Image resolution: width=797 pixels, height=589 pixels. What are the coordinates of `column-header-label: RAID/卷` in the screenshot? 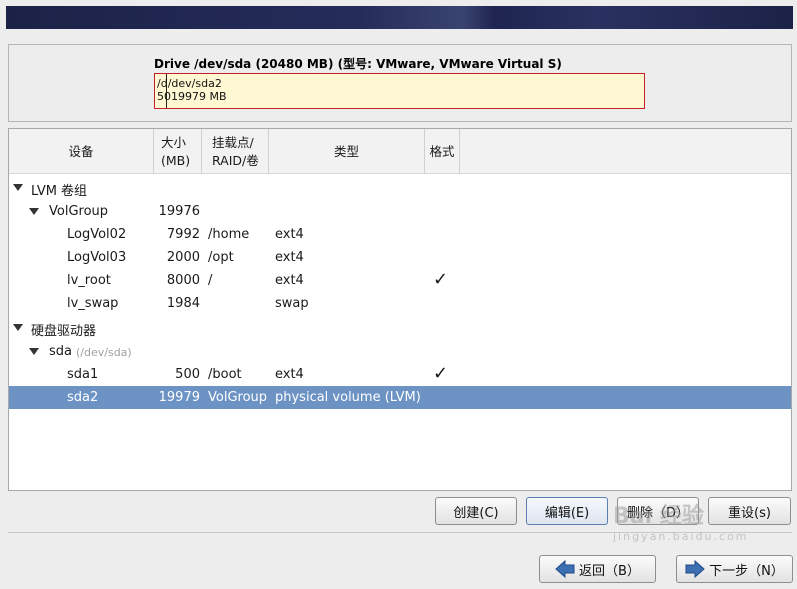 It's located at (235, 160).